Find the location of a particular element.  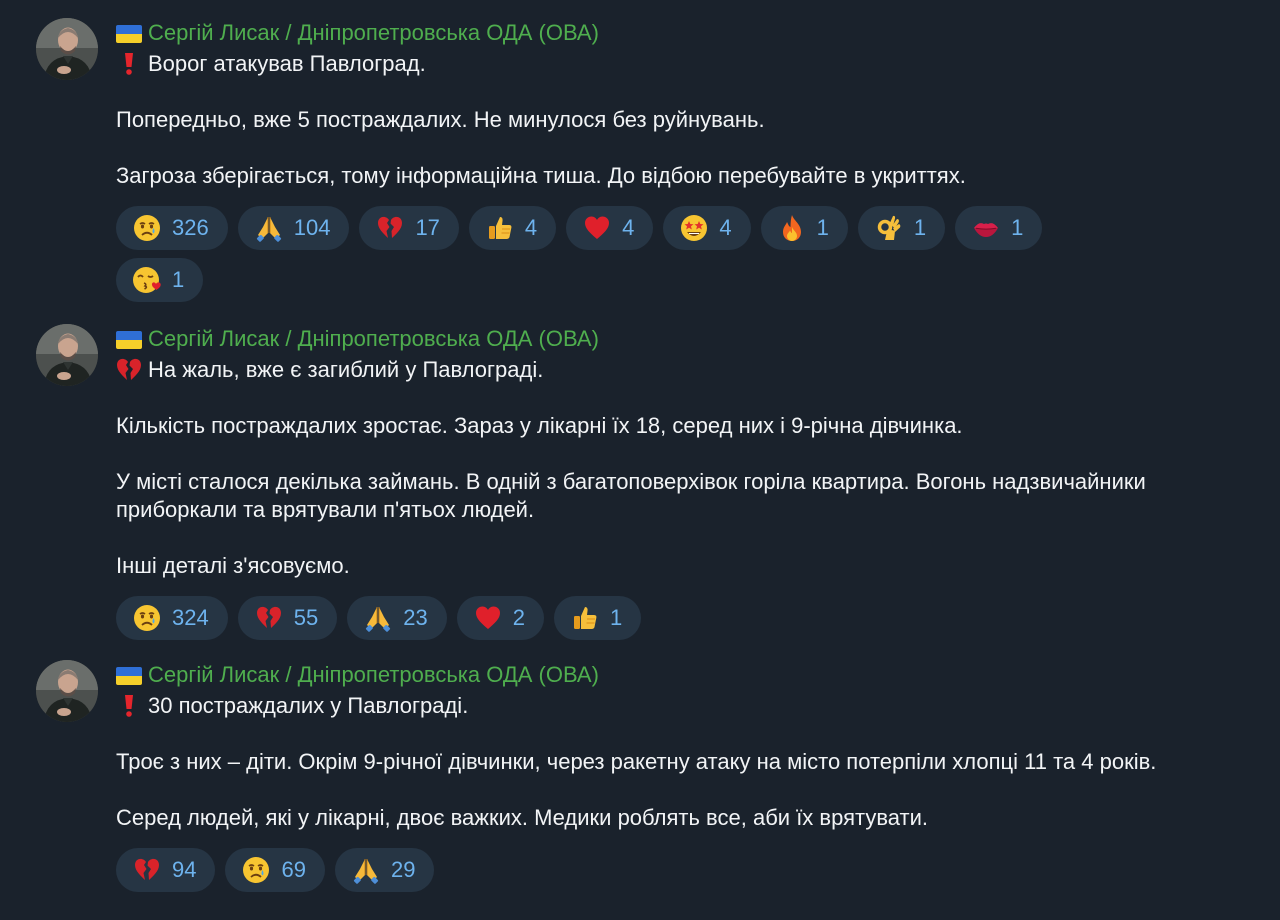

reaction-chip: 55 is located at coordinates (287, 618).